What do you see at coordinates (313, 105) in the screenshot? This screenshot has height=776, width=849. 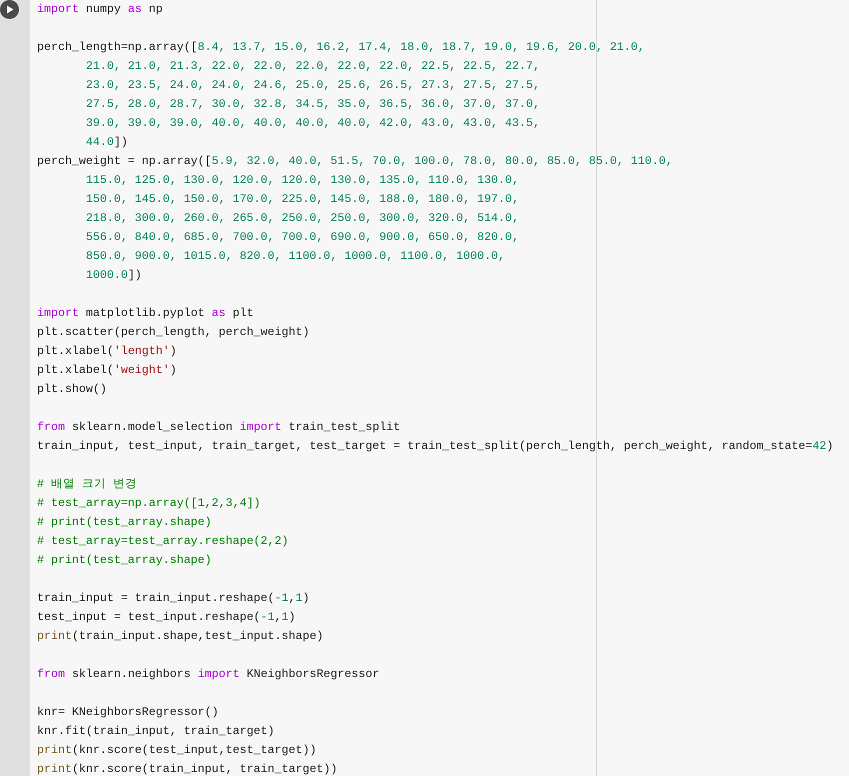 I see `code-line: 27.5, 28.0, 28.7, 30.0, 32.8, 34.5, 35.0, 36.5, 36.0, 37.0, 37.0,` at bounding box center [313, 105].